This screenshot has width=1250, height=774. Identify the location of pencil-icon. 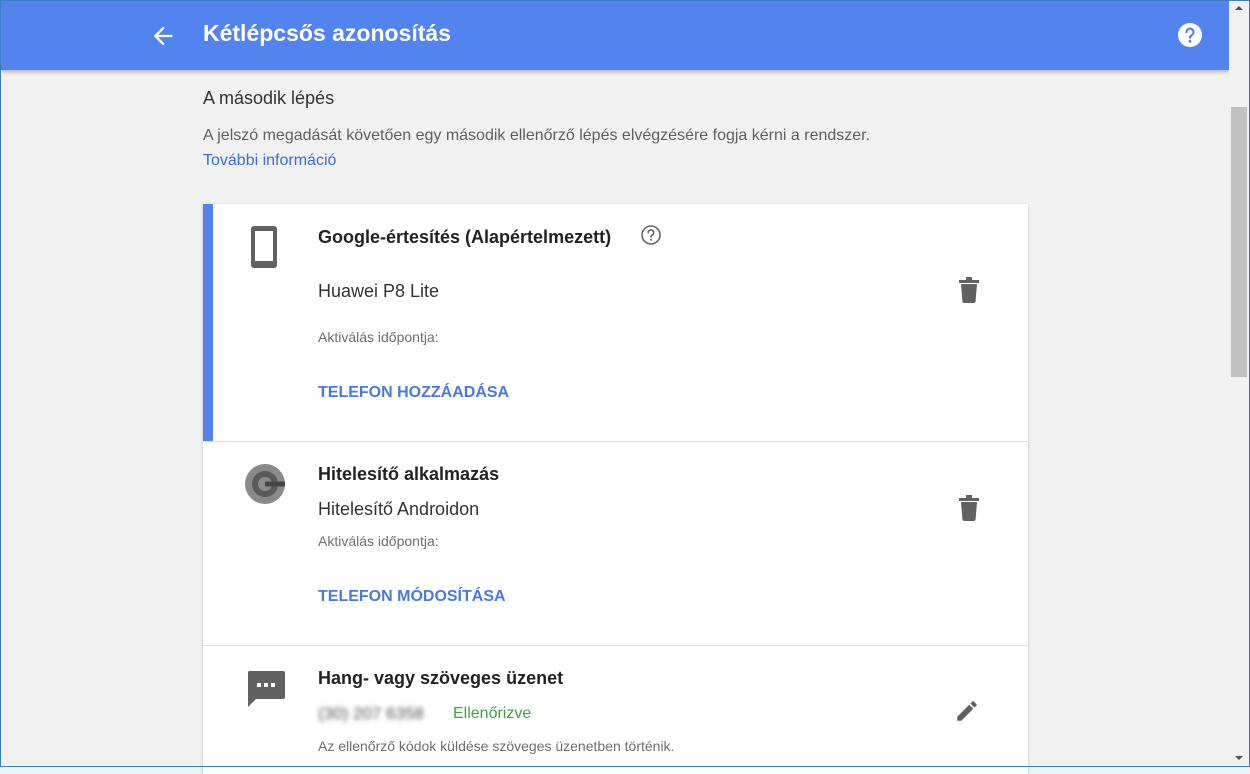
(967, 711).